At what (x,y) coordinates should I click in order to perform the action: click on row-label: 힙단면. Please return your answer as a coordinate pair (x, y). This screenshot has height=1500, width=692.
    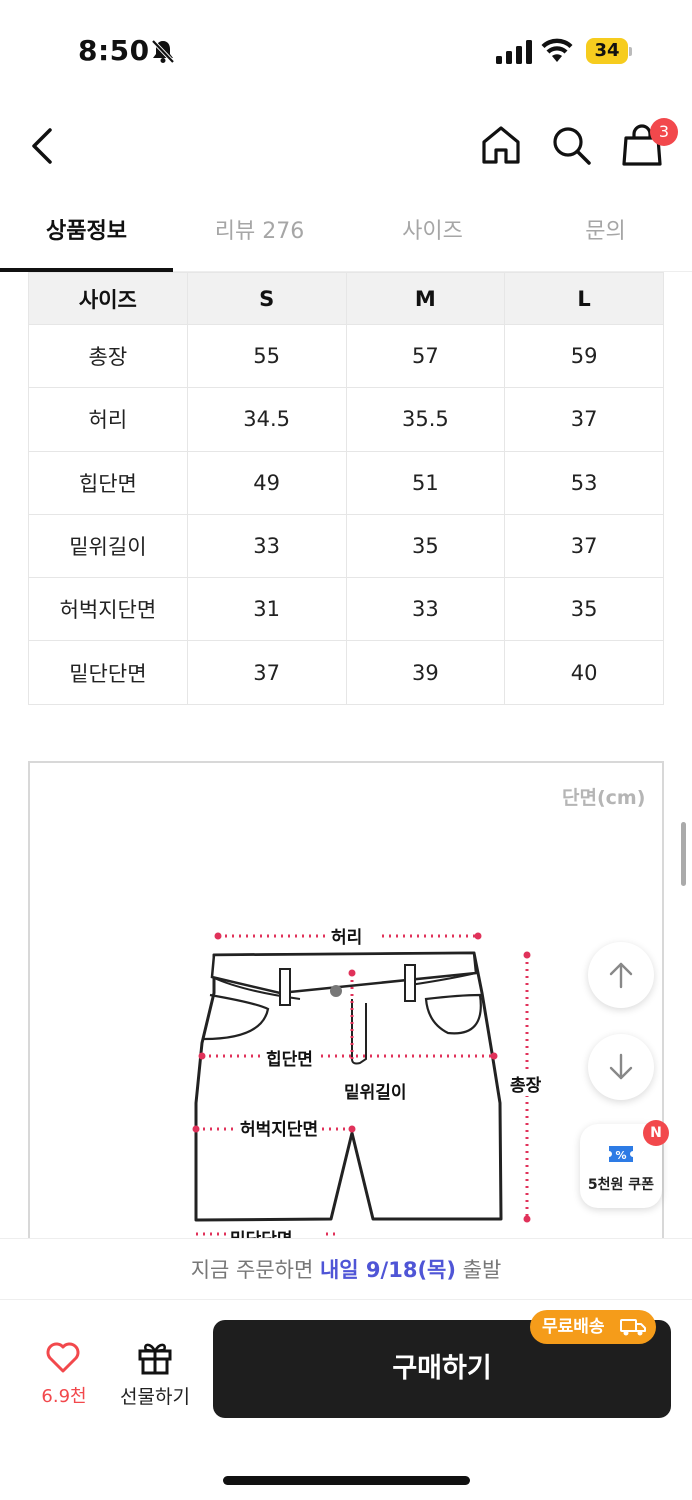
    Looking at the image, I should click on (108, 482).